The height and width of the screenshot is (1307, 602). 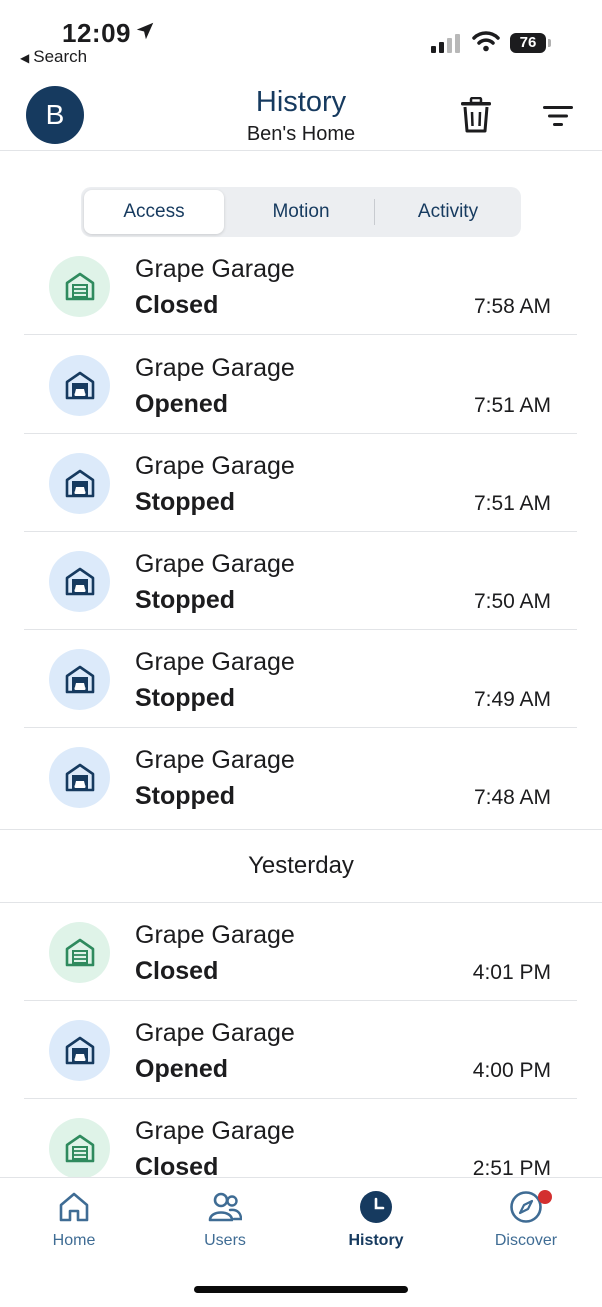 I want to click on location-arrow-icon, so click(x=145, y=31).